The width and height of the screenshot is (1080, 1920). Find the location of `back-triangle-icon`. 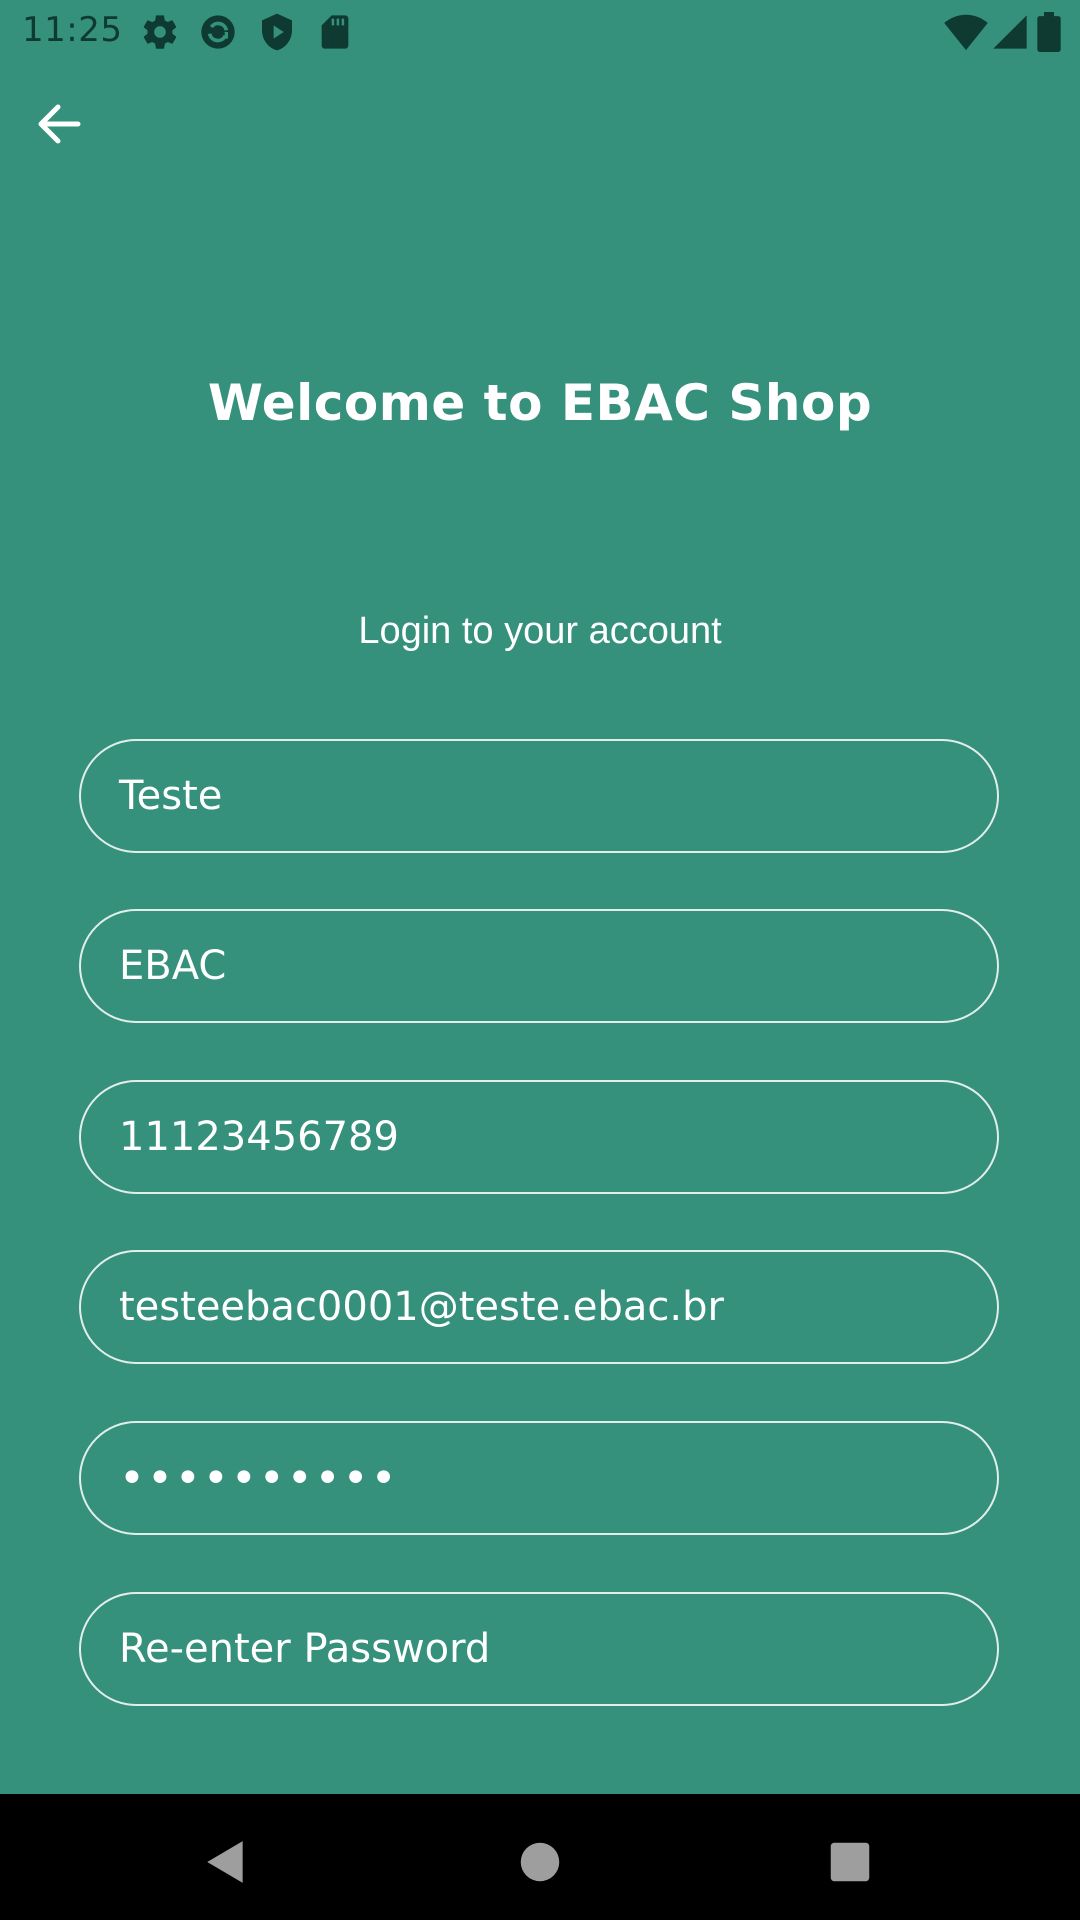

back-triangle-icon is located at coordinates (225, 1862).